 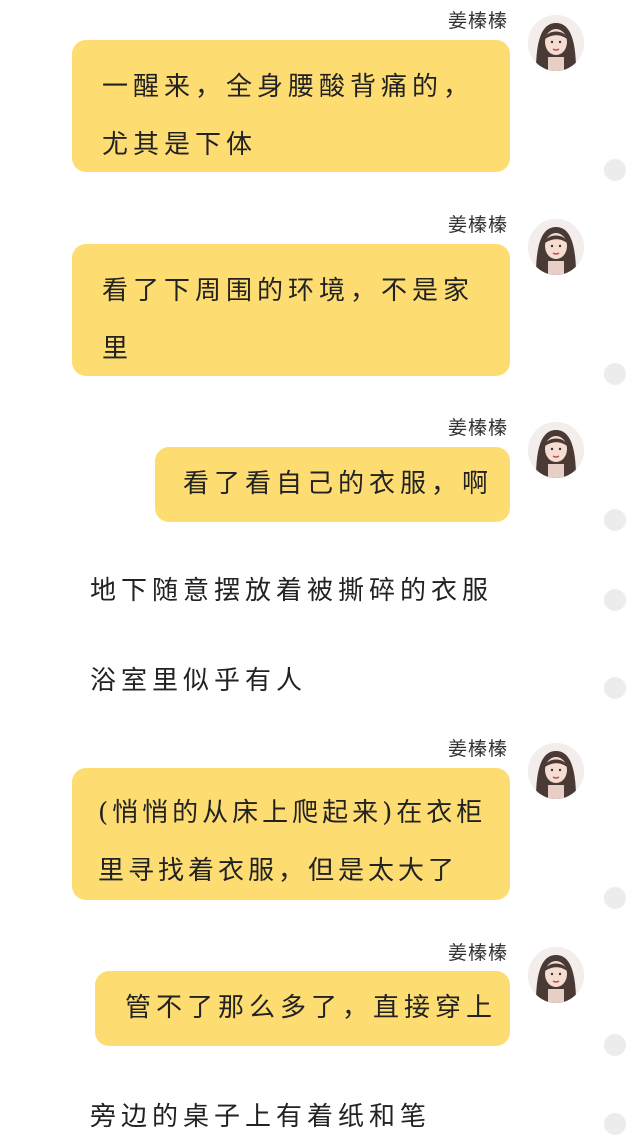 I want to click on message-bubble: 看了看自己的衣服，啊, so click(x=332, y=484).